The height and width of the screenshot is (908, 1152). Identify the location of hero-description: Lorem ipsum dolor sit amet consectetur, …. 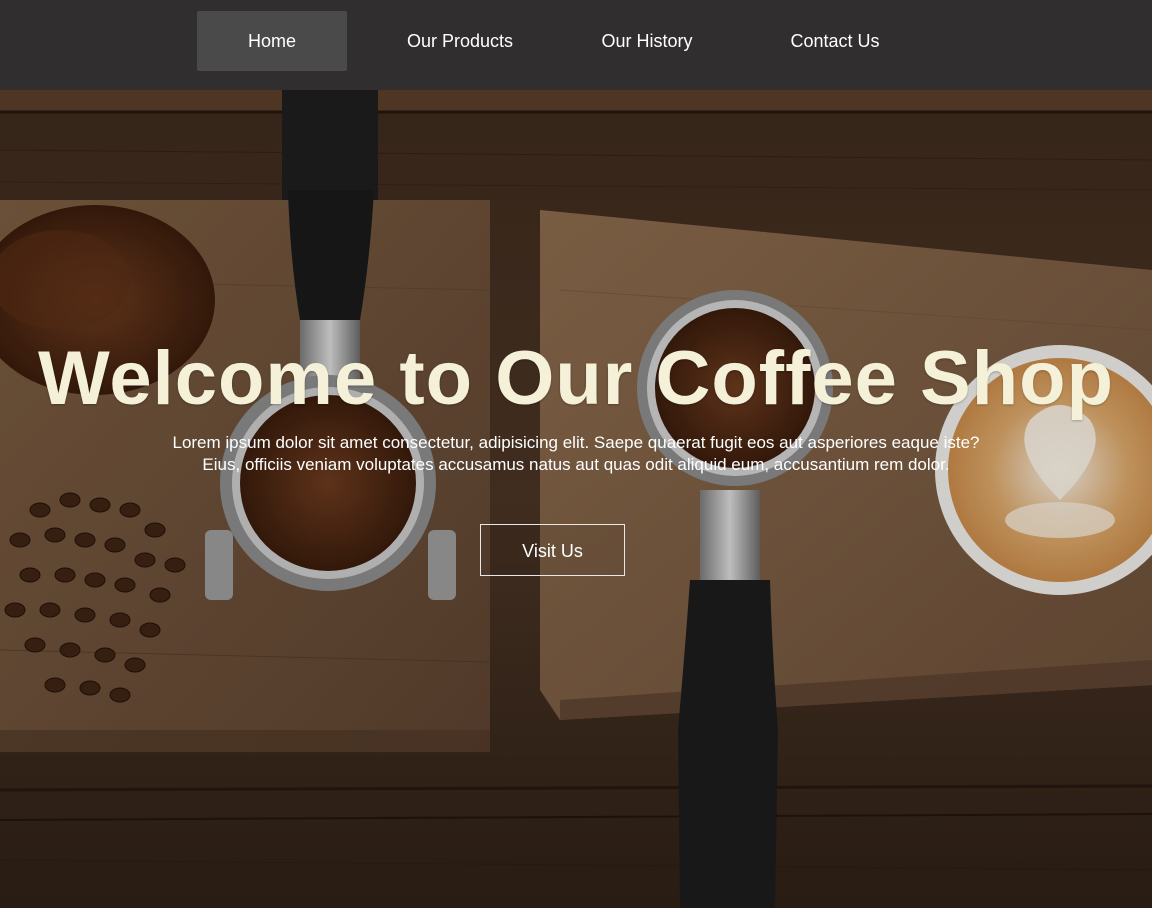
(576, 454).